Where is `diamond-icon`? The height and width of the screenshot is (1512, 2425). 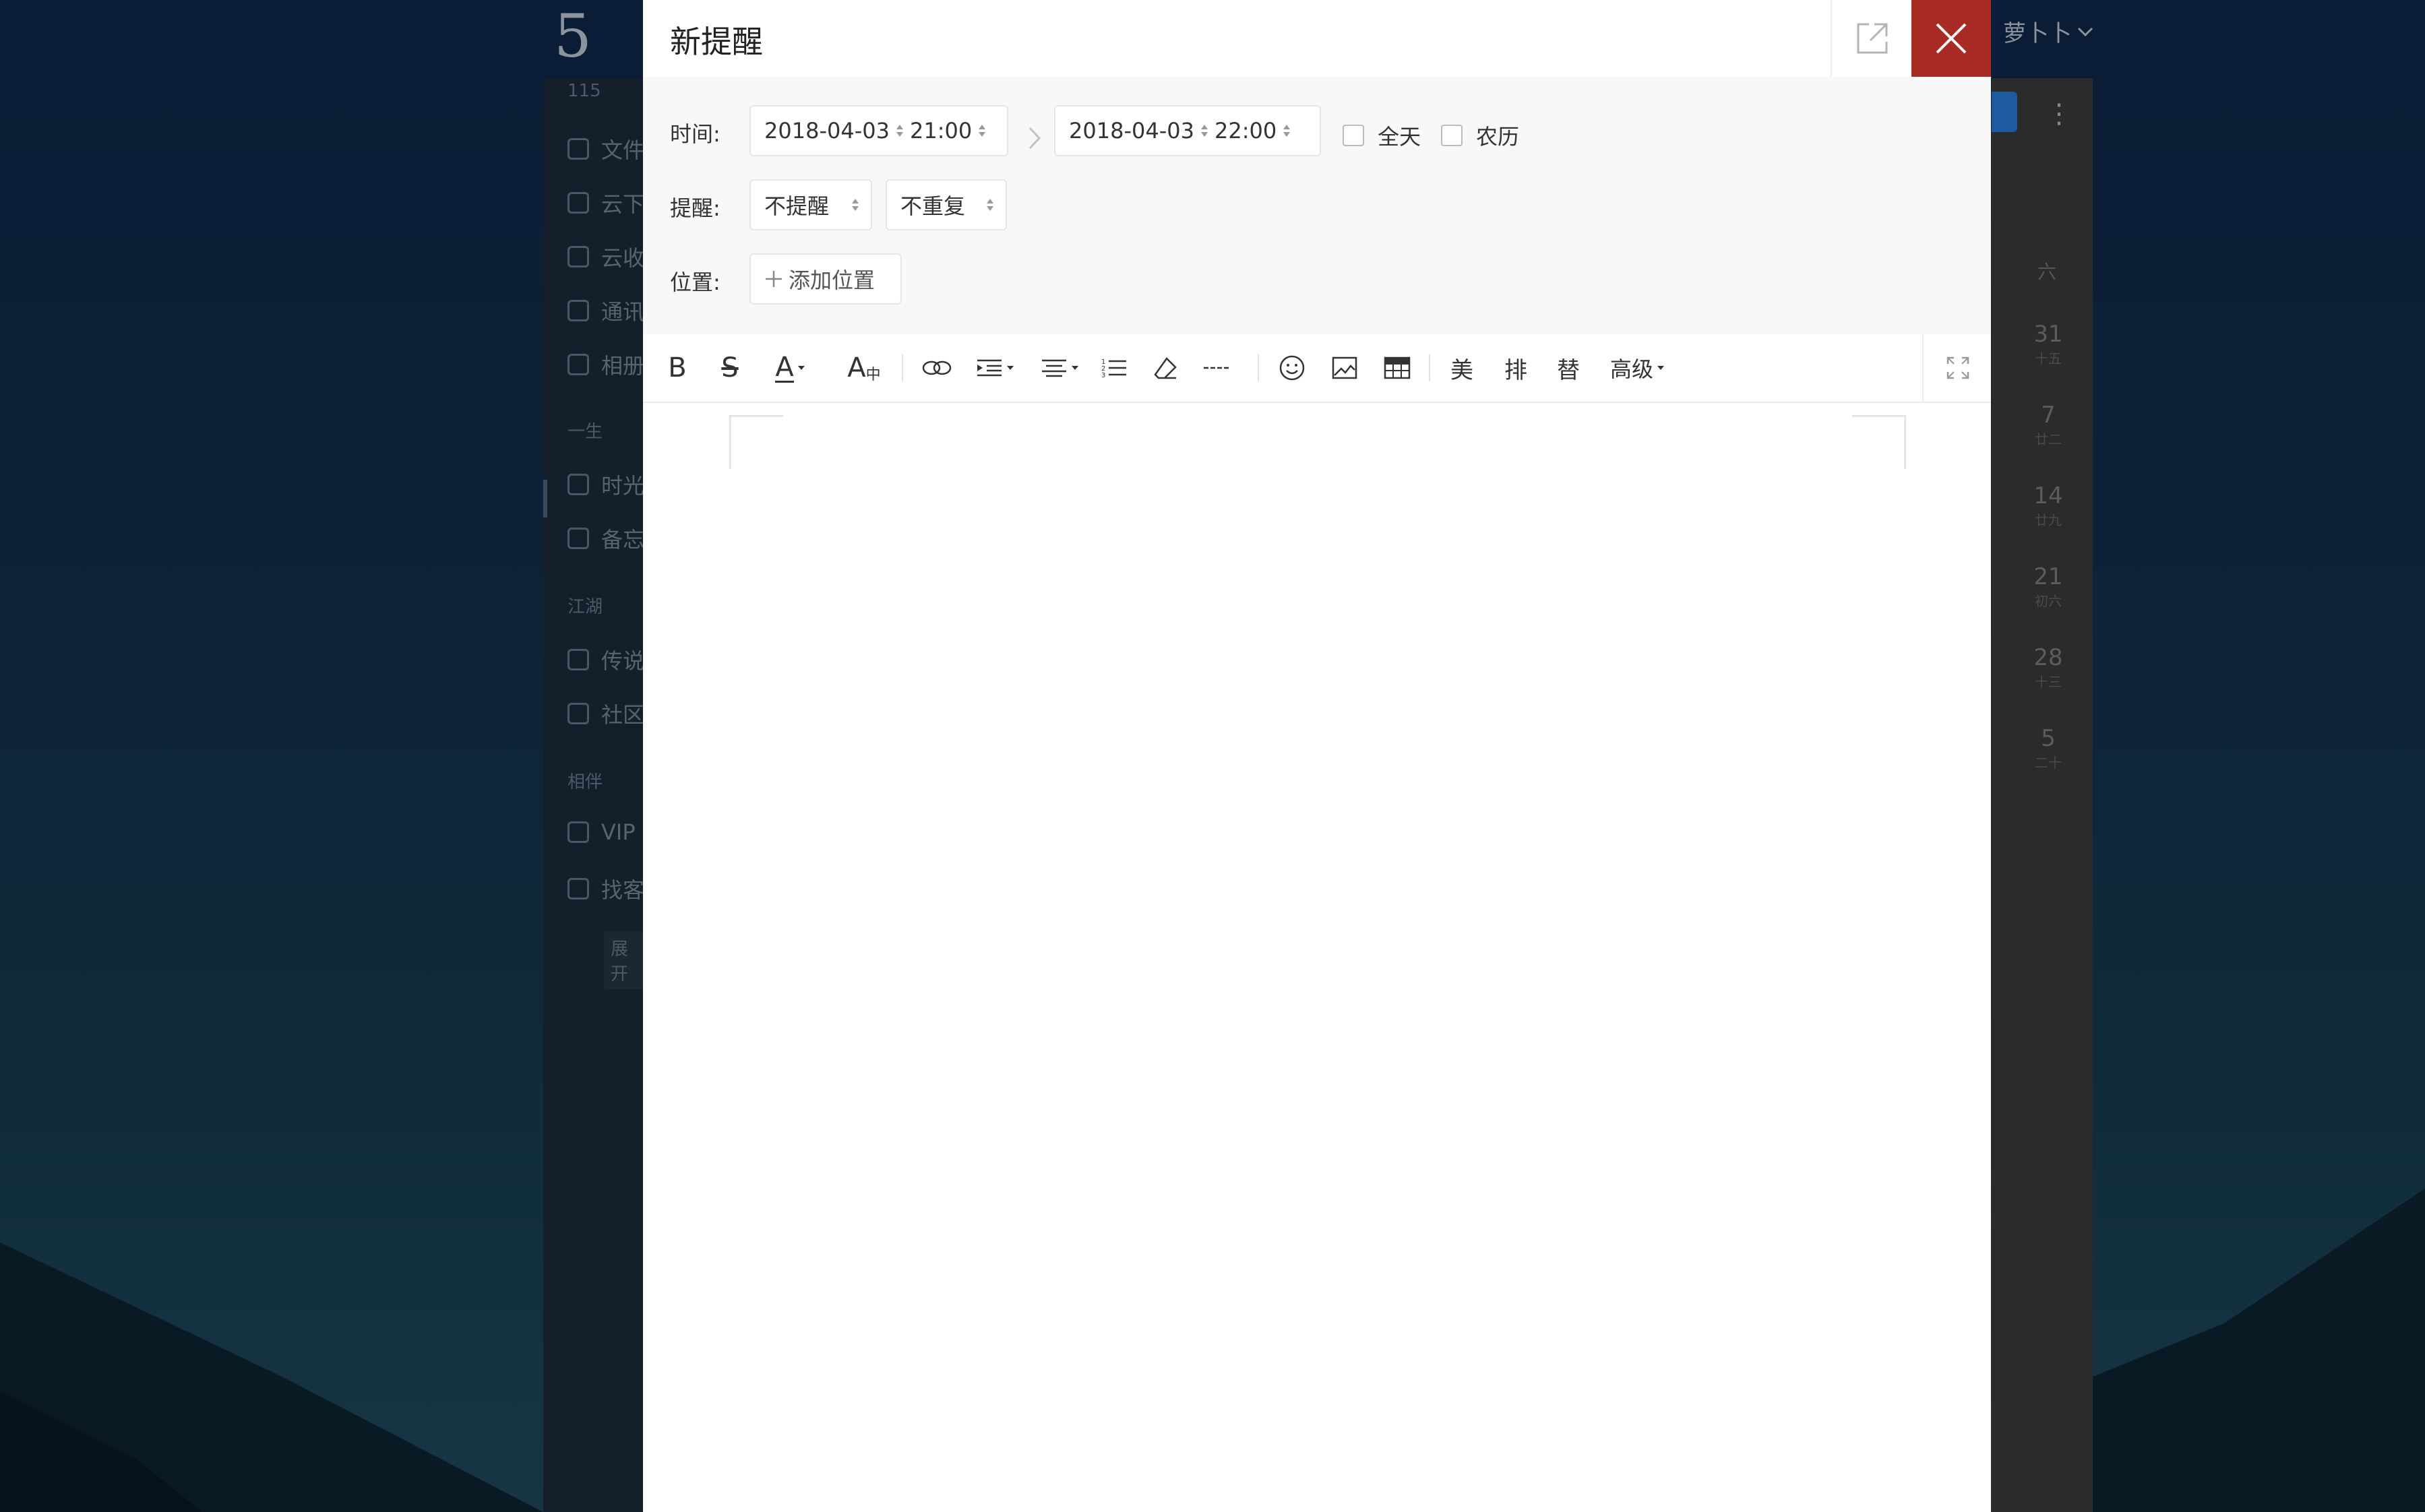
diamond-icon is located at coordinates (578, 832).